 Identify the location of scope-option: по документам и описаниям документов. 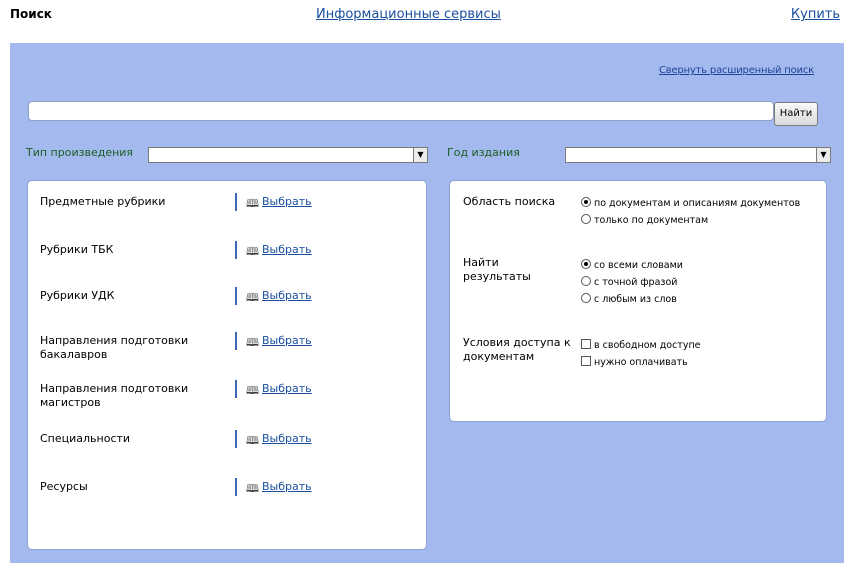
(690, 203).